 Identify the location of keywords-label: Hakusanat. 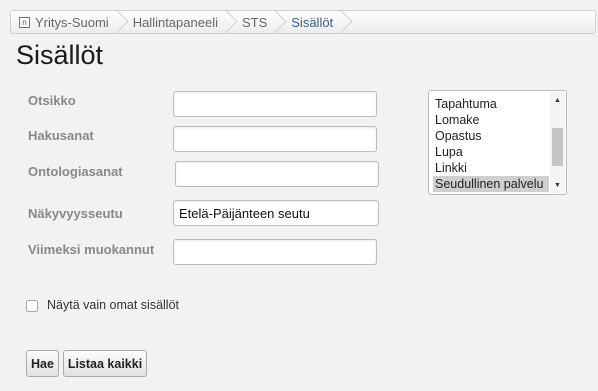
(61, 135).